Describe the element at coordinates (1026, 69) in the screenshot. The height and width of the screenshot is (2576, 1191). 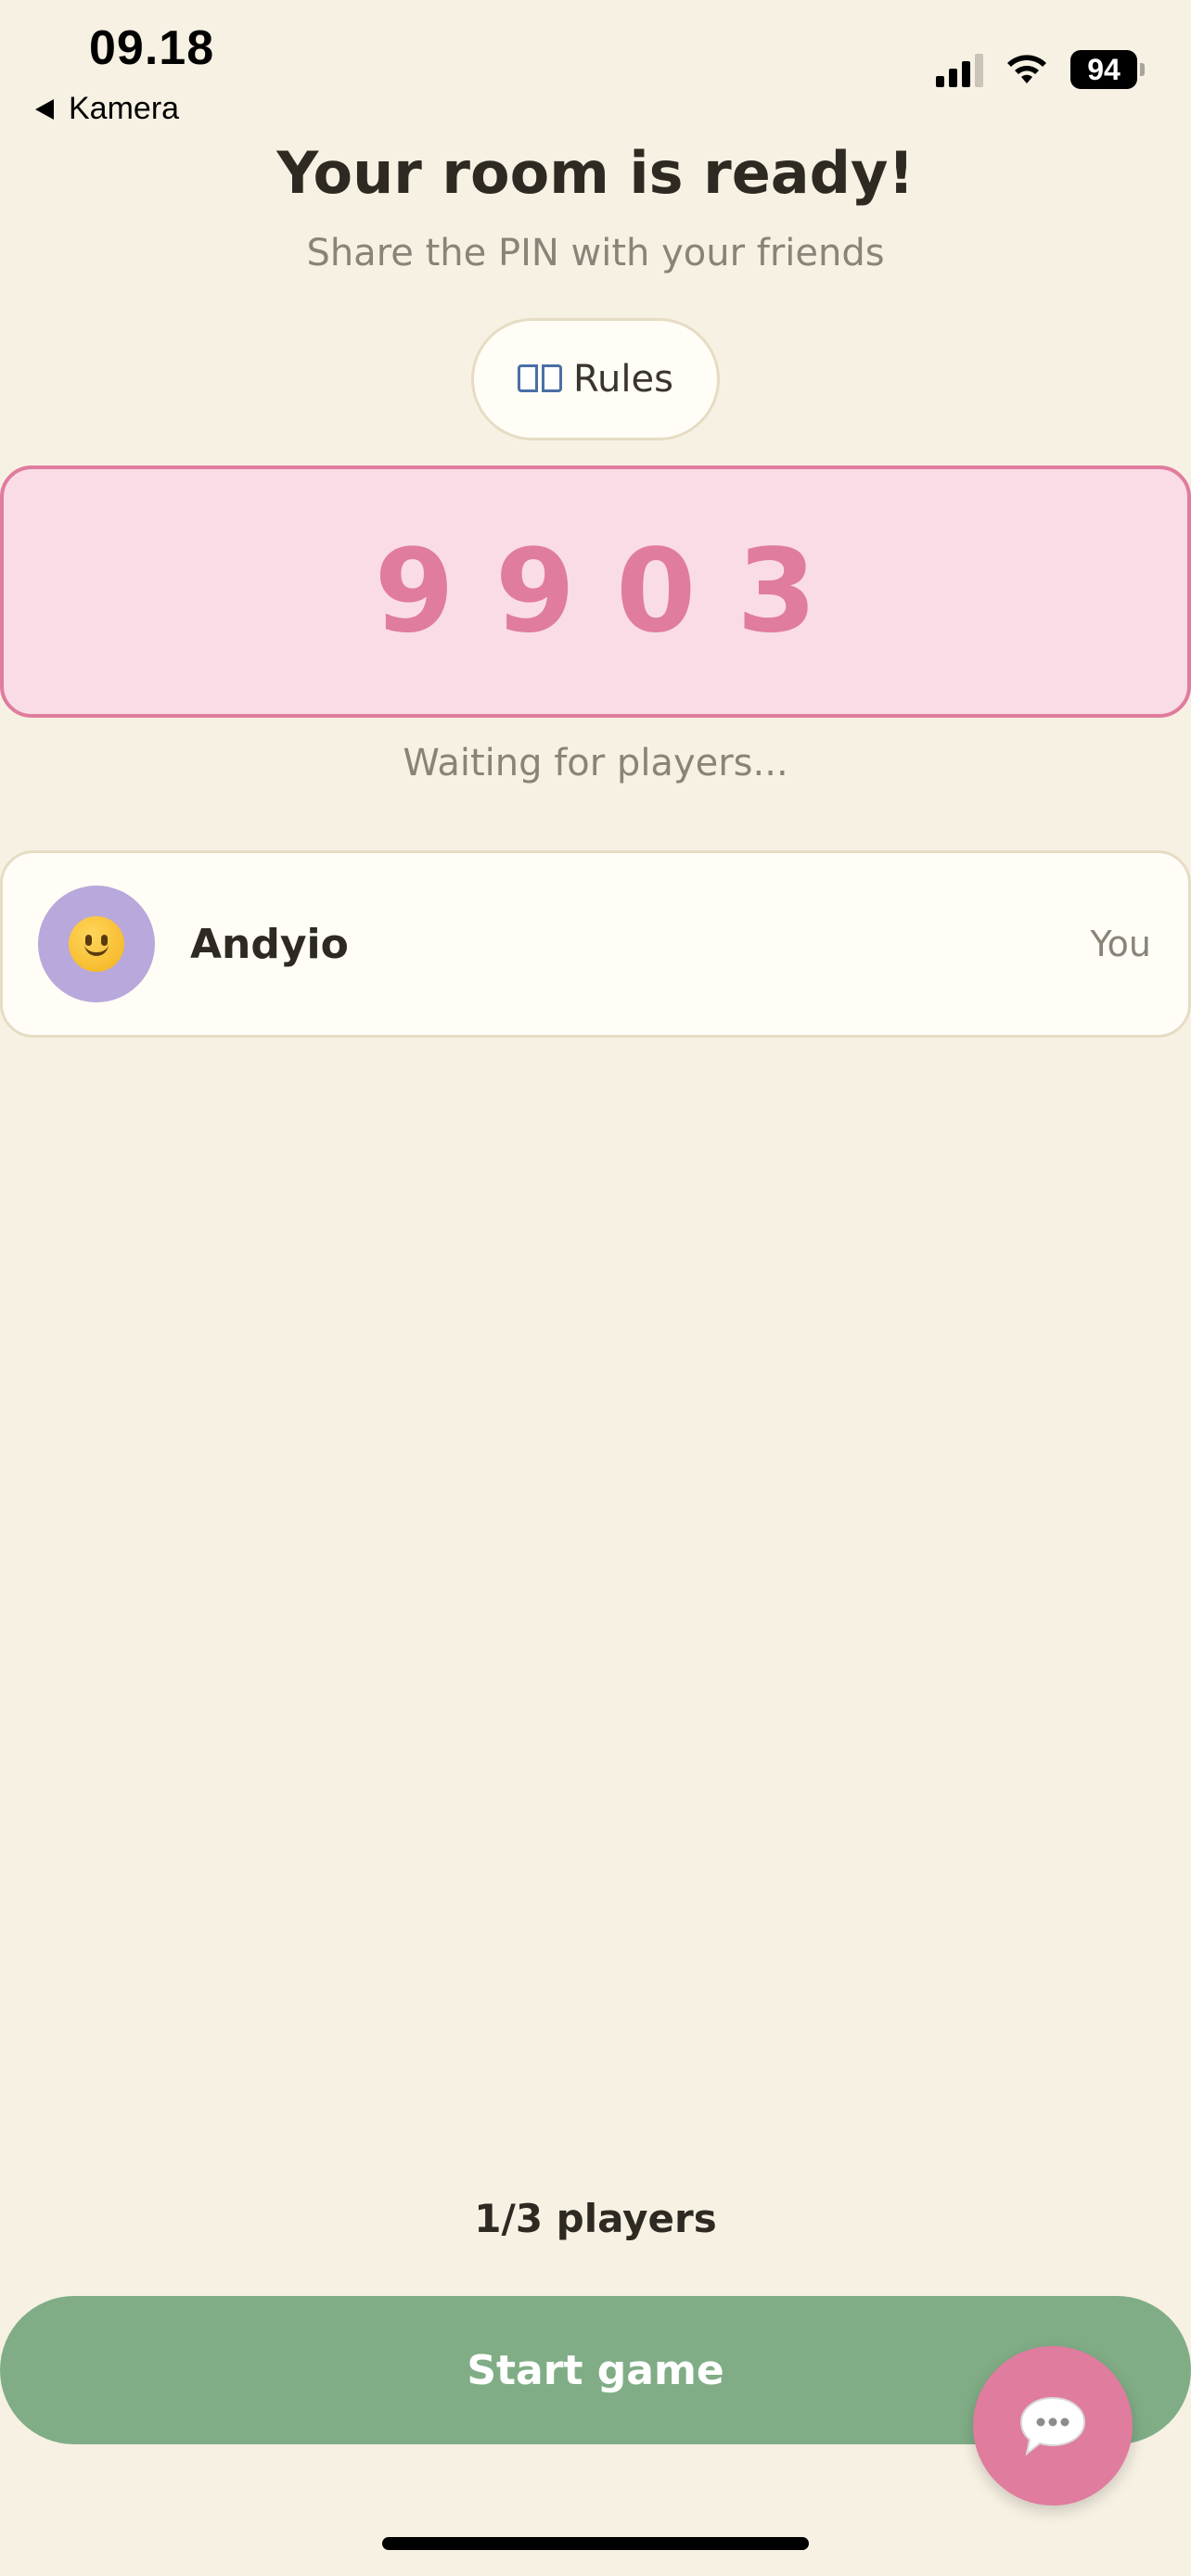
I see `wifi-icon` at that location.